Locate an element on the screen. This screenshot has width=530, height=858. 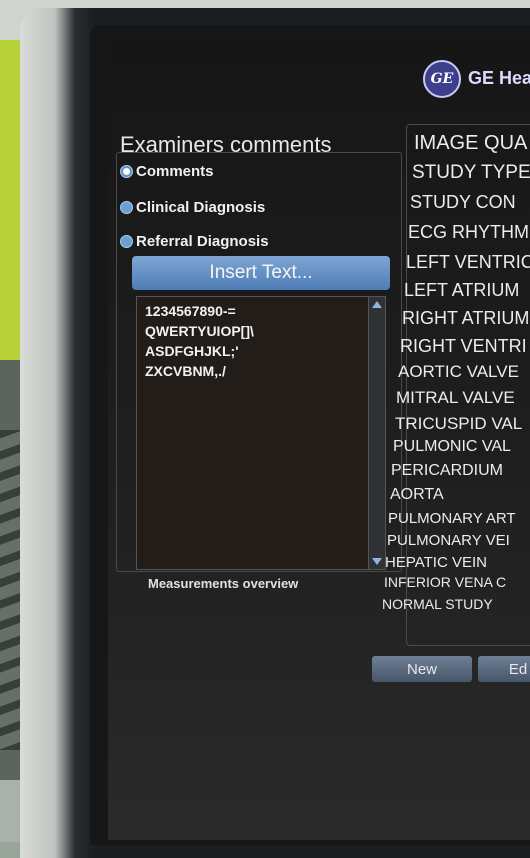
category-item: AORTA is located at coordinates (417, 495).